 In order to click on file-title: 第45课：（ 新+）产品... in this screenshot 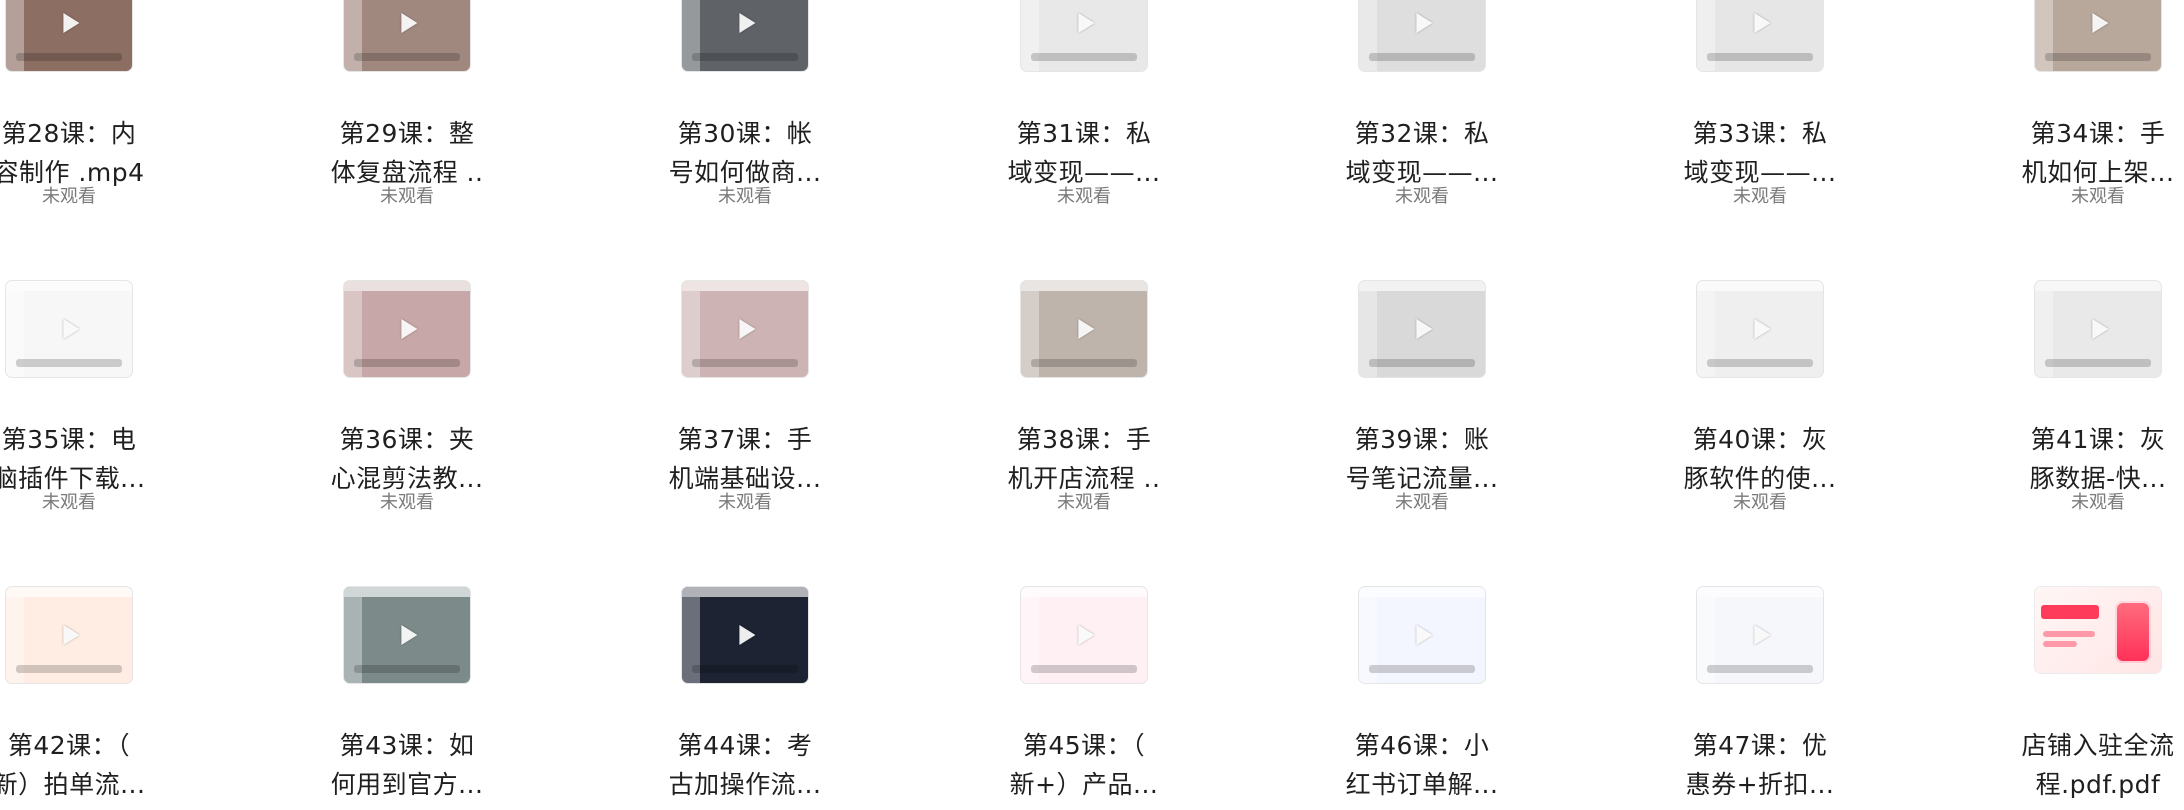, I will do `click(1084, 765)`.